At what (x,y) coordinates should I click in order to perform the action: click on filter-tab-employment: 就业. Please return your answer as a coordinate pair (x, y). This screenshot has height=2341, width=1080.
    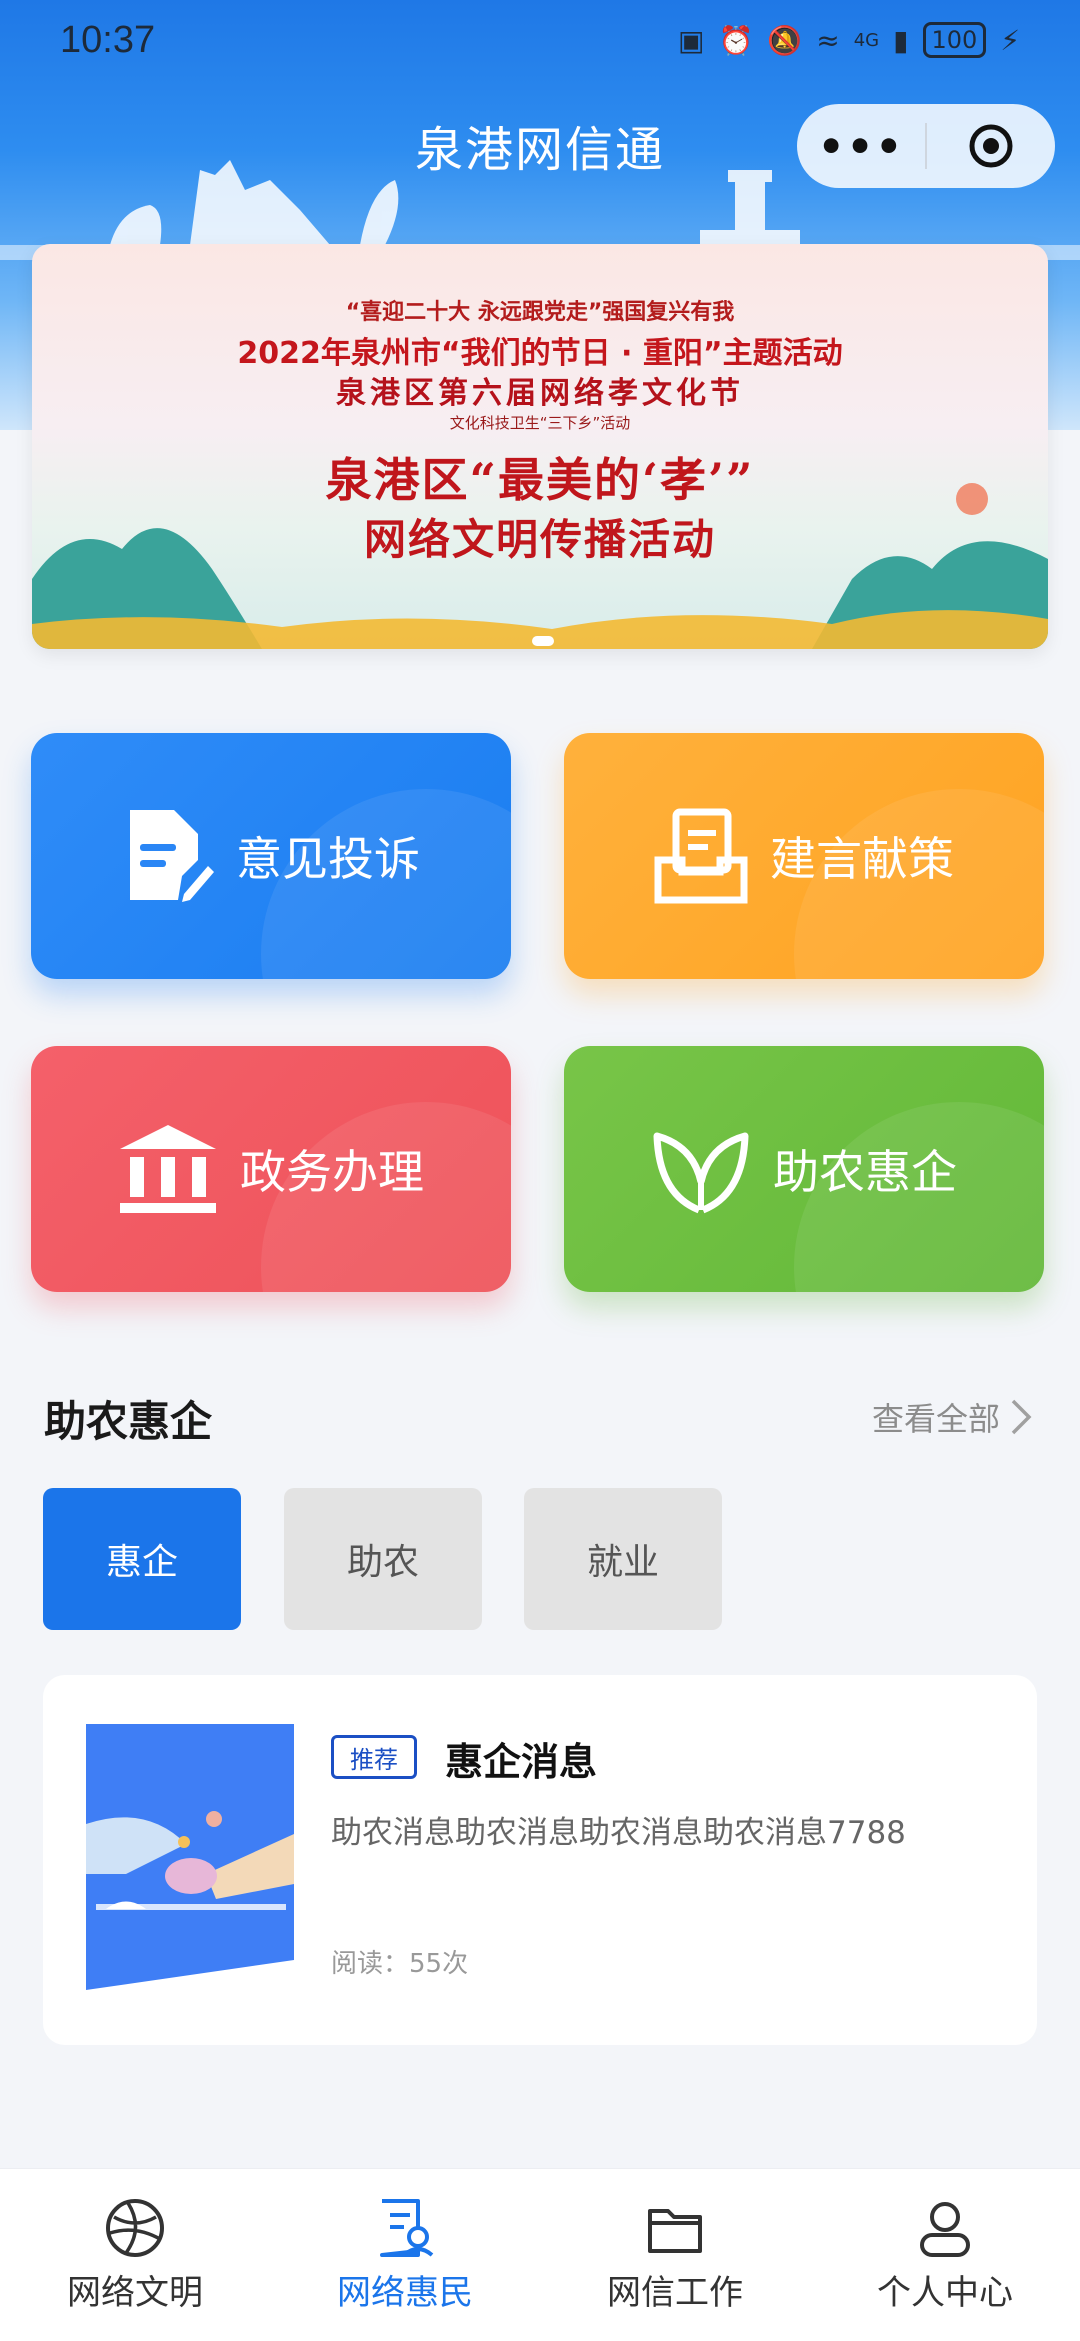
    Looking at the image, I should click on (623, 1559).